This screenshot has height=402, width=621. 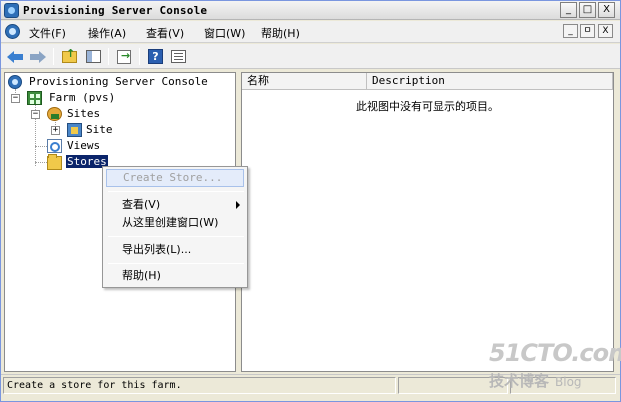 I want to click on farm-expander: −, so click(x=15, y=98).